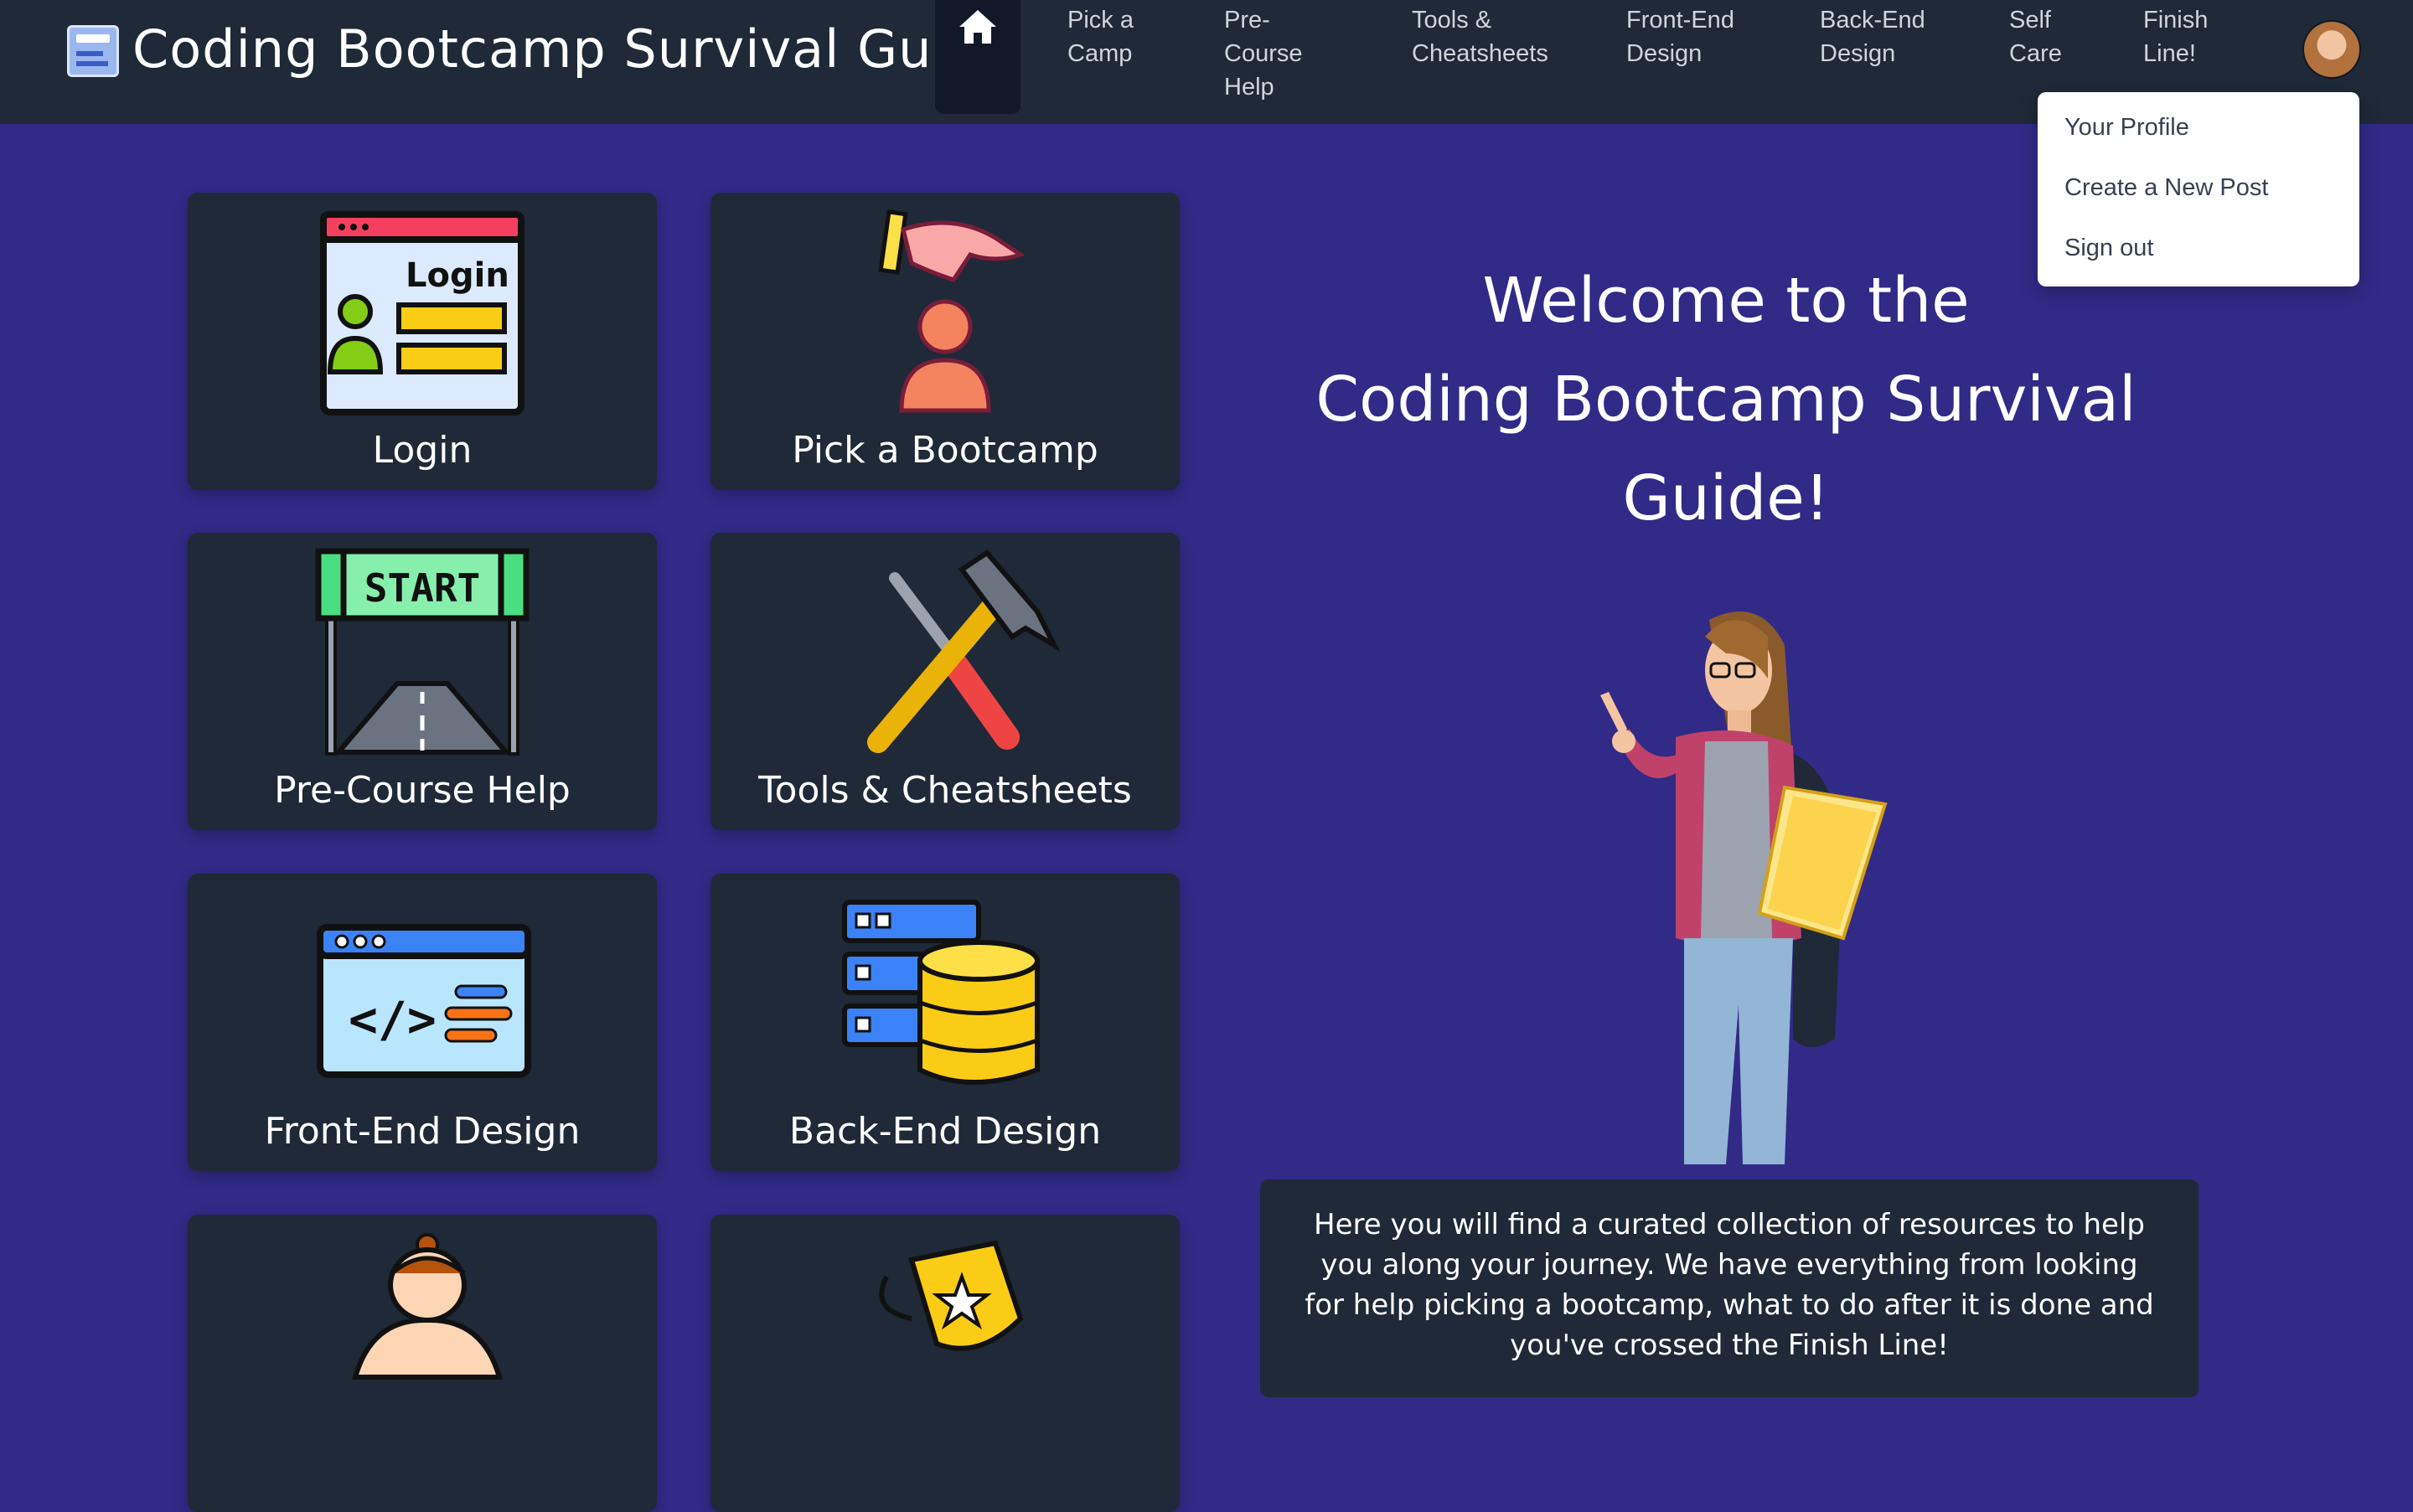 The width and height of the screenshot is (2413, 1512). Describe the element at coordinates (1480, 36) in the screenshot. I see `nav-tools-cheatsheets: Tools & Cheatsheets` at that location.